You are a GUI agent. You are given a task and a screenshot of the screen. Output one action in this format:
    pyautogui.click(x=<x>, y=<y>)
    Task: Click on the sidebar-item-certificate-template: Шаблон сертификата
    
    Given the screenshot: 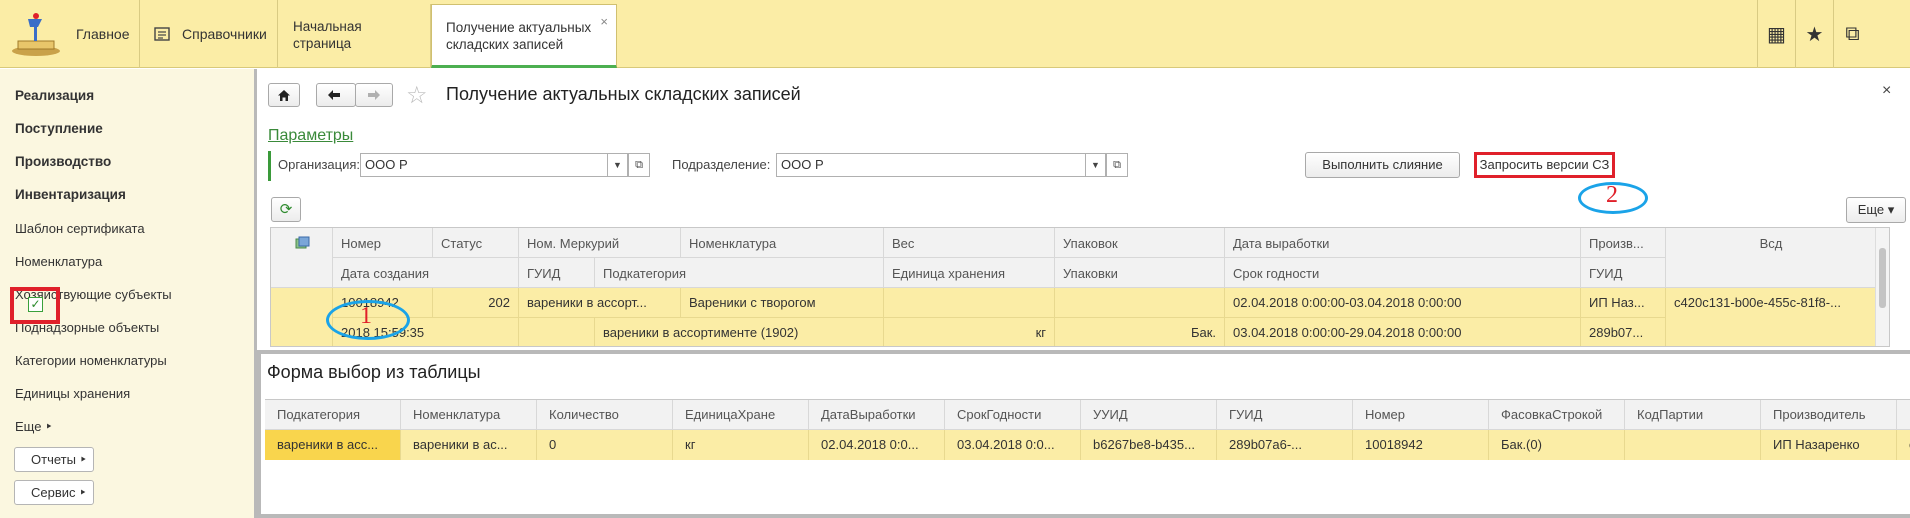 What is the action you would take?
    pyautogui.click(x=80, y=228)
    